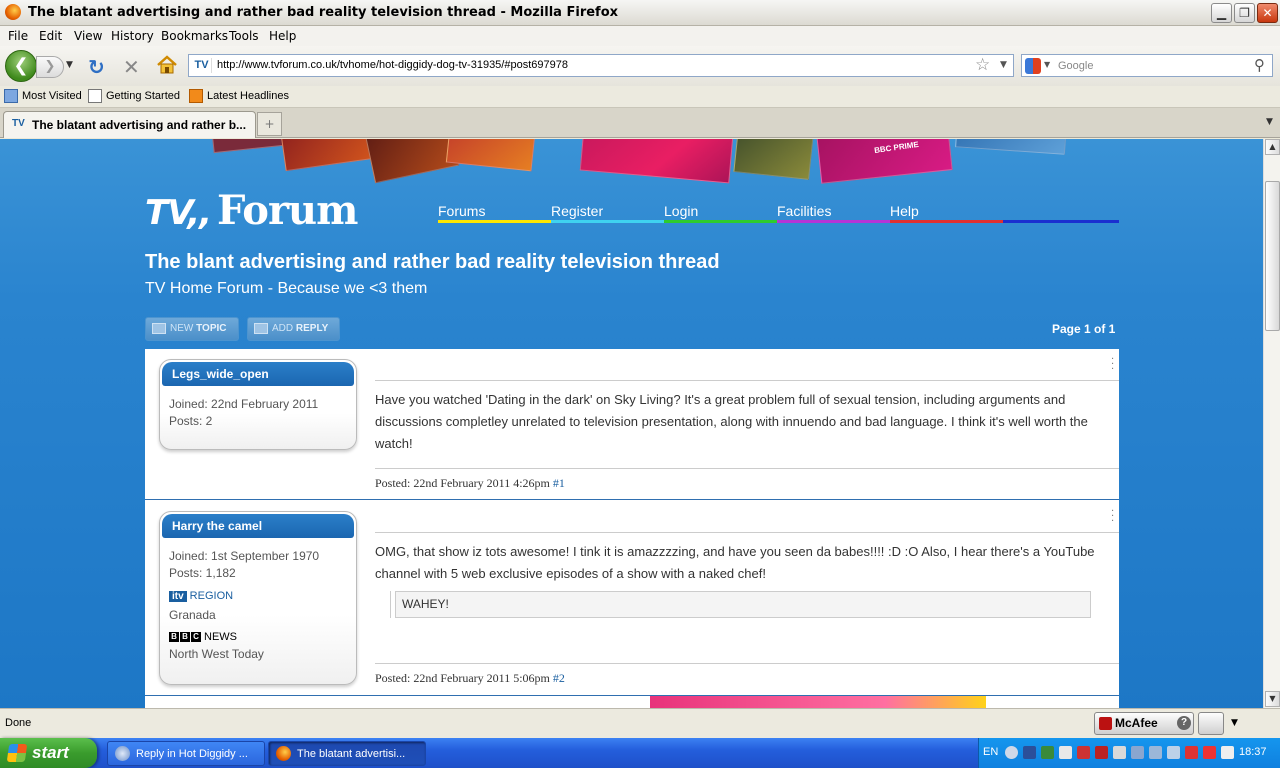  Describe the element at coordinates (282, 36) in the screenshot. I see `menu-help: Help` at that location.